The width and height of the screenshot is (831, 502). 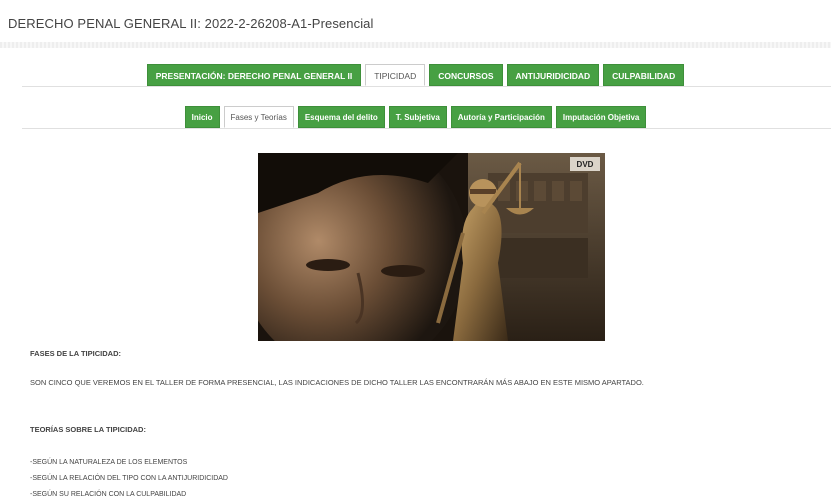 I want to click on tab-antijuridicidad: ANTIJURIDICIDAD, so click(x=553, y=75).